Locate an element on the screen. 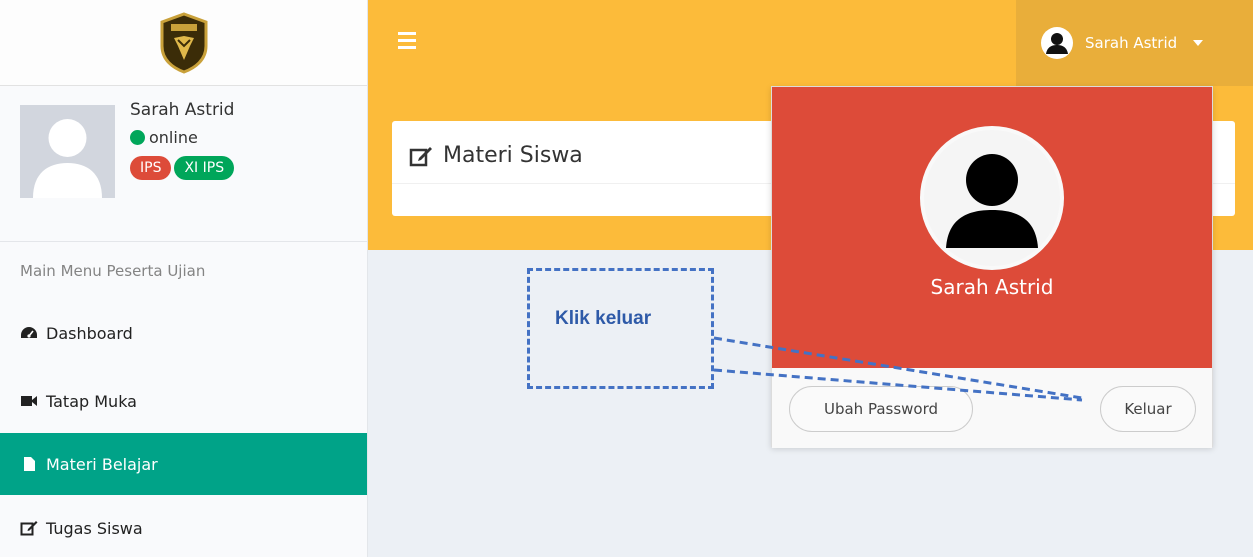 The width and height of the screenshot is (1253, 557). logo-bar is located at coordinates (183, 43).